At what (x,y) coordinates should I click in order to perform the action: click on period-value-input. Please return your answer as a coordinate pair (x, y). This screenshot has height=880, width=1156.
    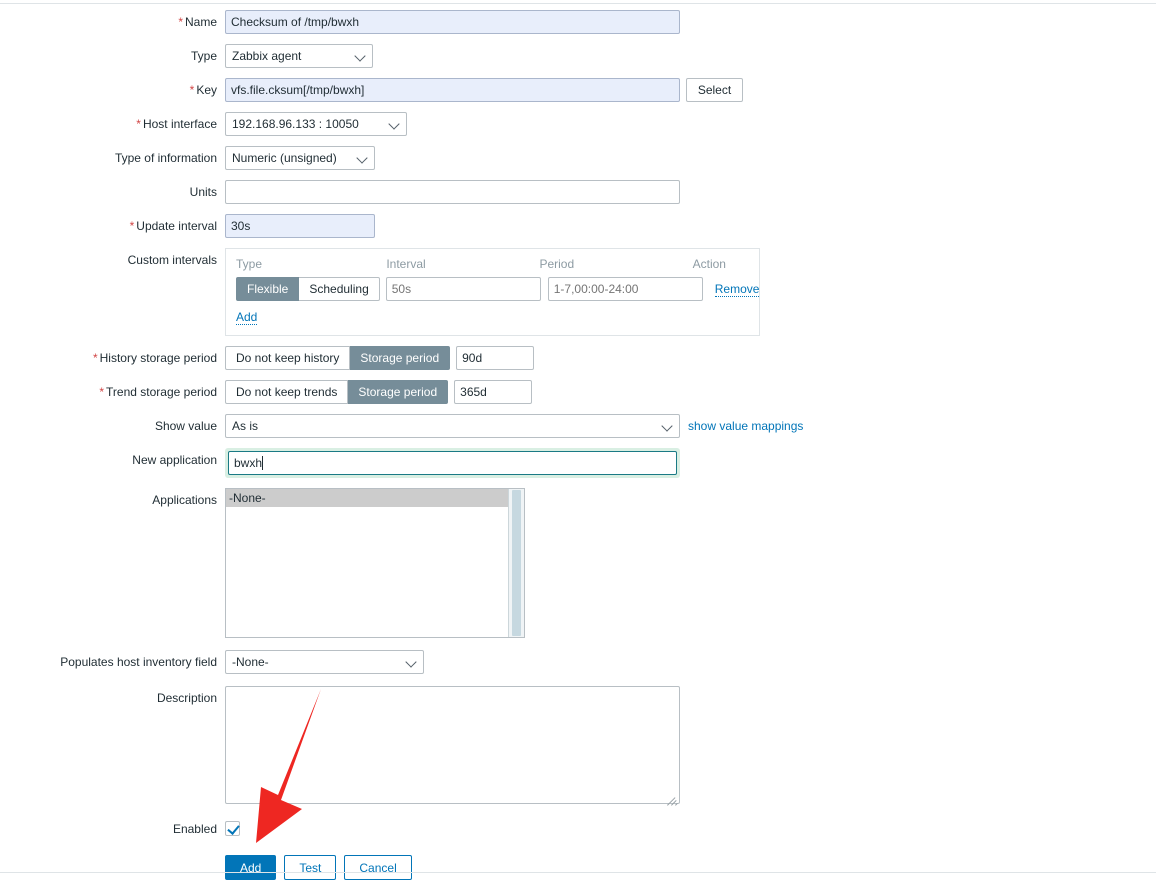
    Looking at the image, I should click on (625, 289).